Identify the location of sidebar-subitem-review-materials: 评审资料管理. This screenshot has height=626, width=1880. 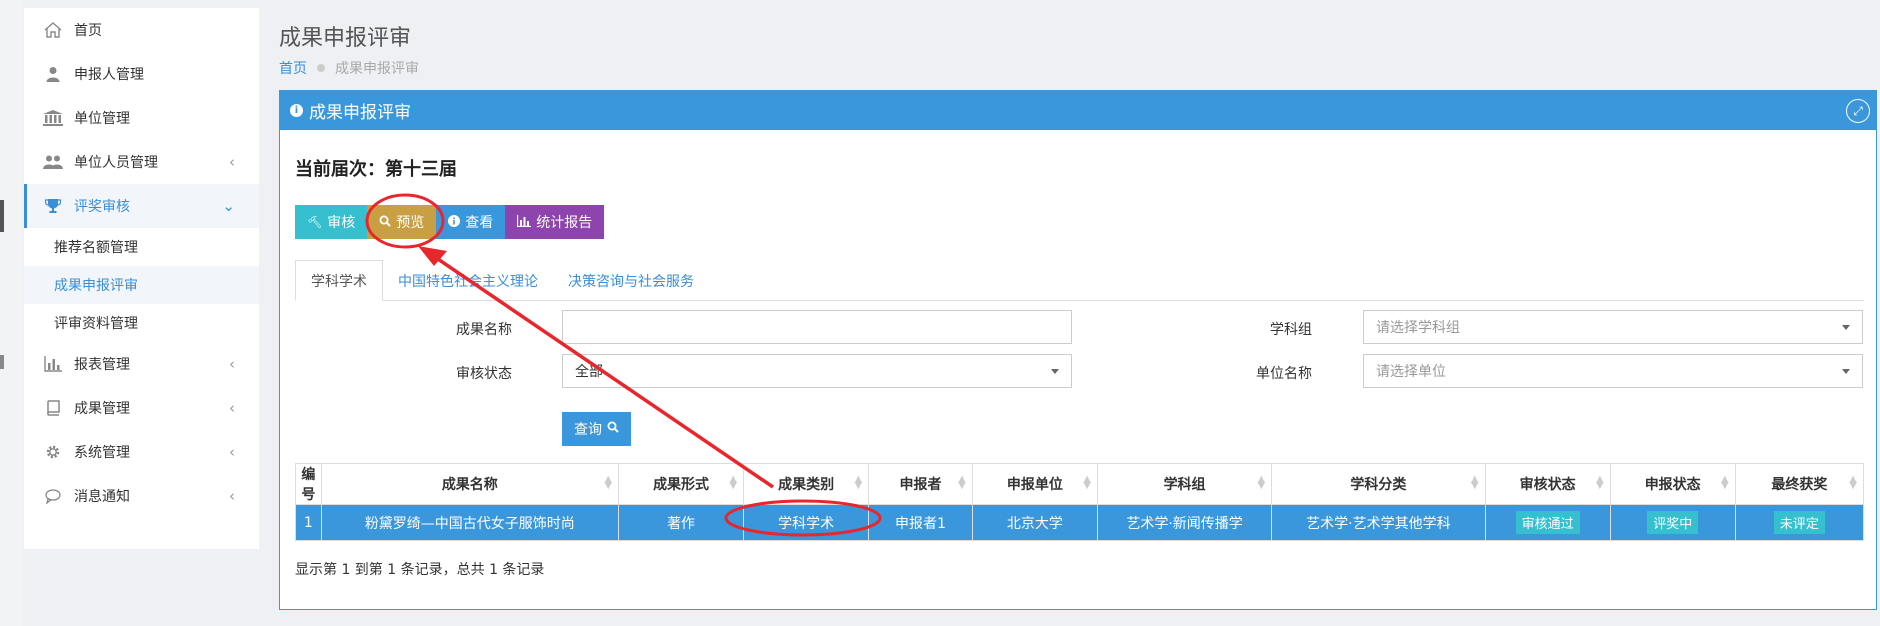
(141, 323).